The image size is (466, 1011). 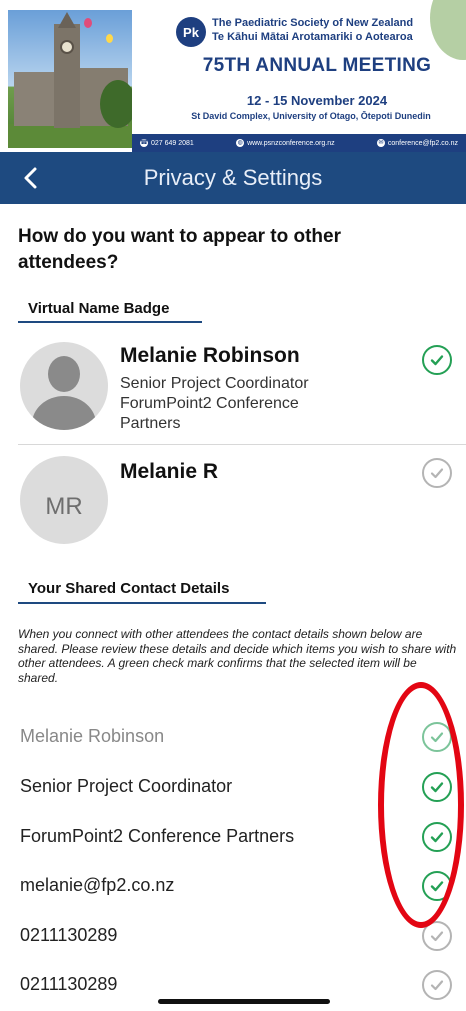 What do you see at coordinates (92, 736) in the screenshot?
I see `contact-item-text: Melanie Robinson` at bounding box center [92, 736].